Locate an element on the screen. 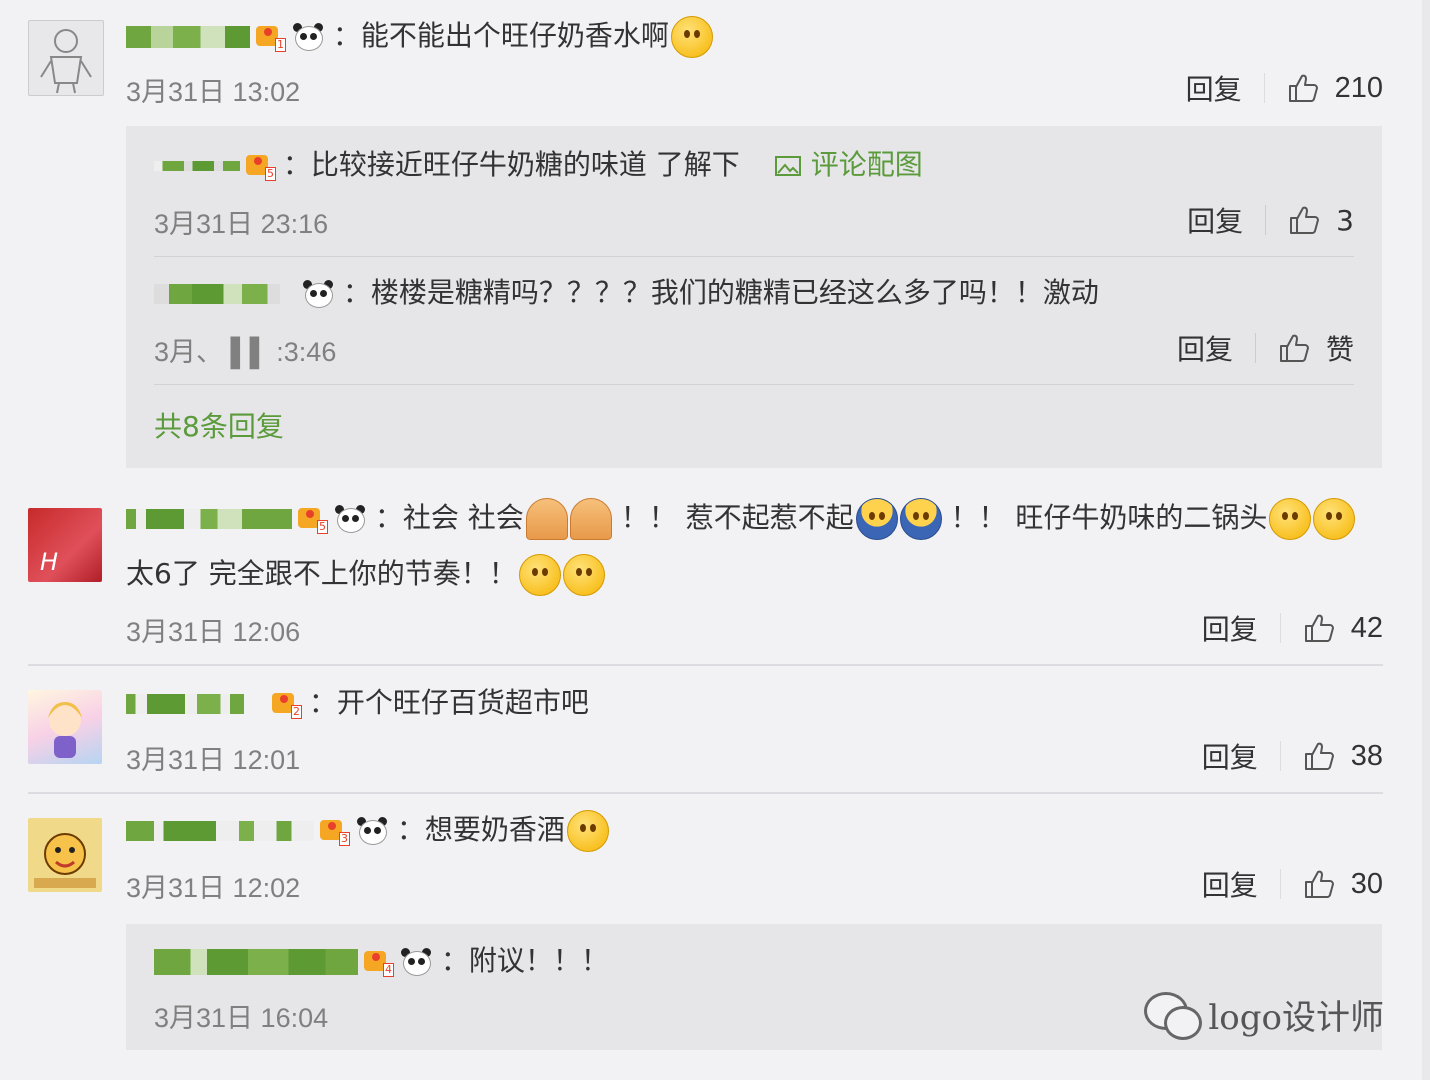 This screenshot has height=1080, width=1430. laugh-cry-emoji-icon is located at coordinates (1290, 519).